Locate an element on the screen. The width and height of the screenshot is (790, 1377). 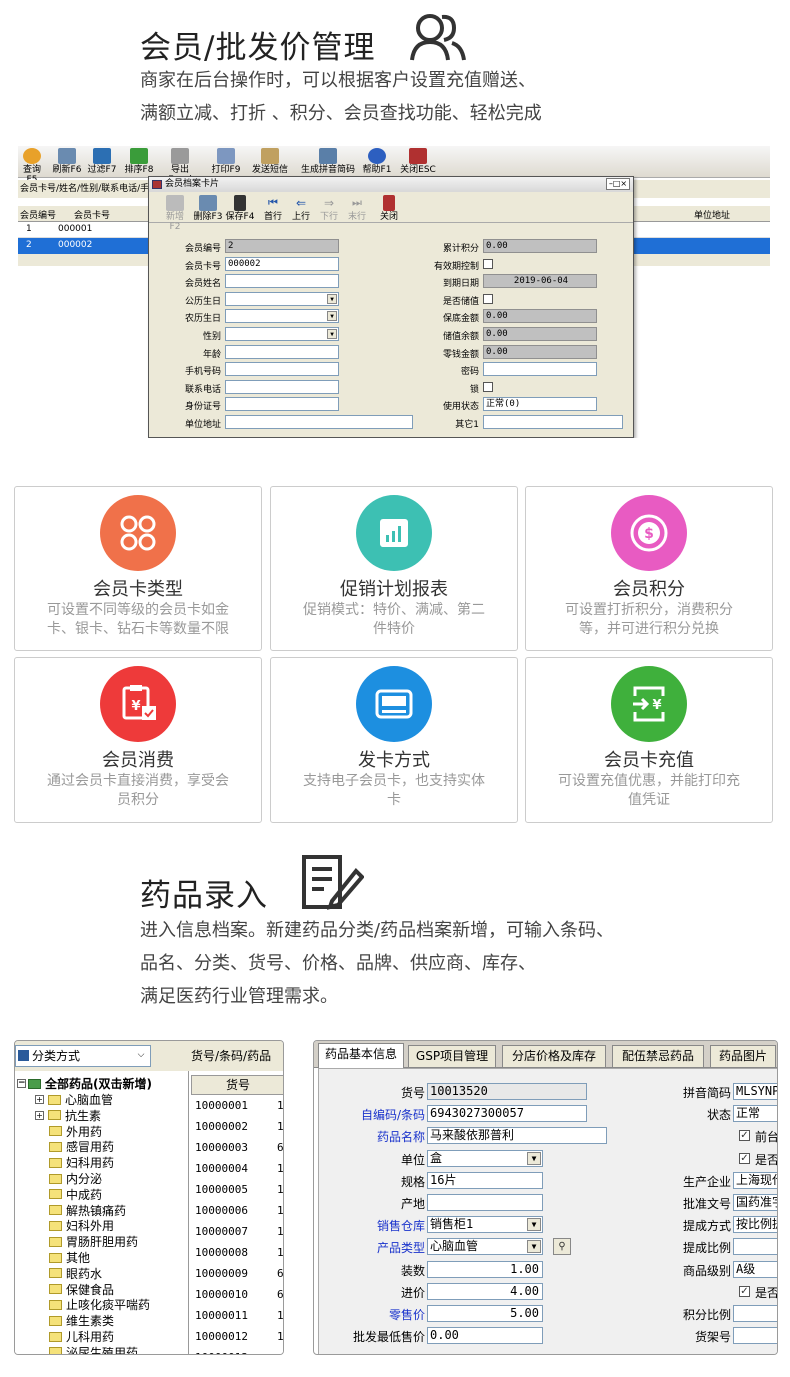
member-field: 2019-06-04 is located at coordinates (540, 281).